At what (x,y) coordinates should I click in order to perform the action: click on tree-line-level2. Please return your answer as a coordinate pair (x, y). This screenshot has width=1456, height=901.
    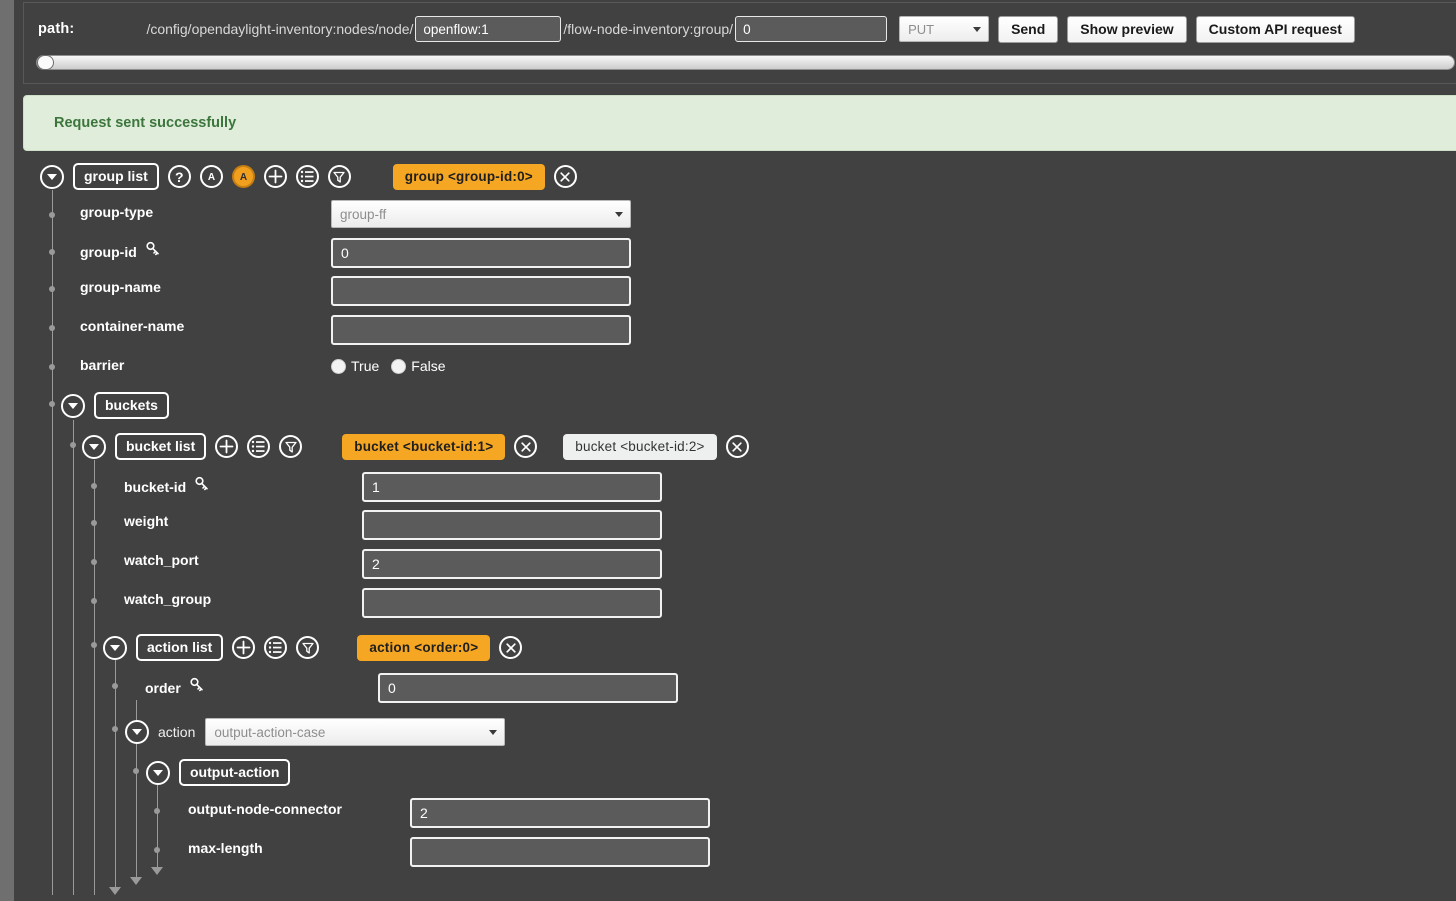
    Looking at the image, I should click on (73, 657).